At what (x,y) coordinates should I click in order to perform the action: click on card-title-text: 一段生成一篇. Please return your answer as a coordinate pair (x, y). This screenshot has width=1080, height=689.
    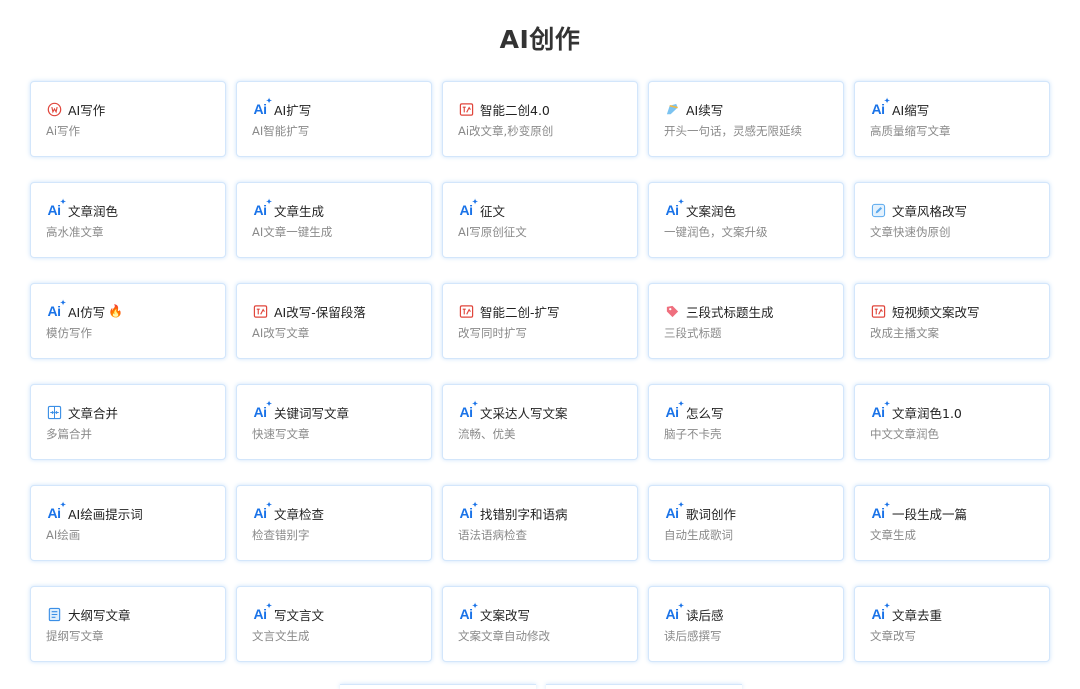
    Looking at the image, I should click on (930, 514).